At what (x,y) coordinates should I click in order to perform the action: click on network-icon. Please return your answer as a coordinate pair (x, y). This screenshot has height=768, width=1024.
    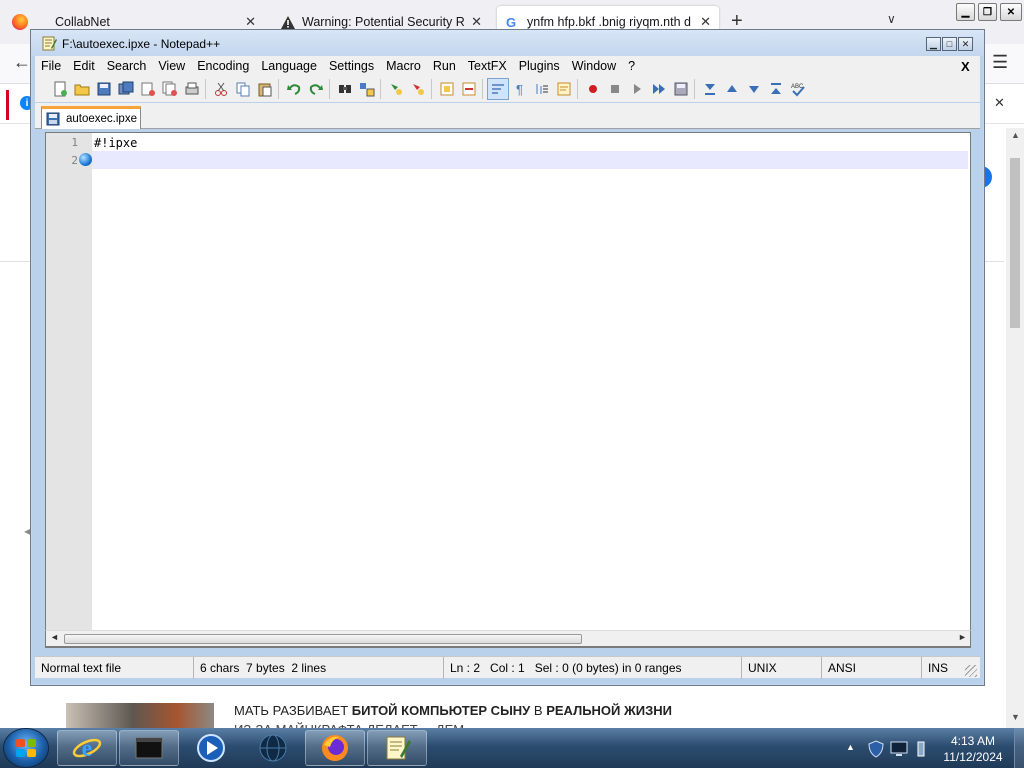
    Looking at the image, I should click on (921, 749).